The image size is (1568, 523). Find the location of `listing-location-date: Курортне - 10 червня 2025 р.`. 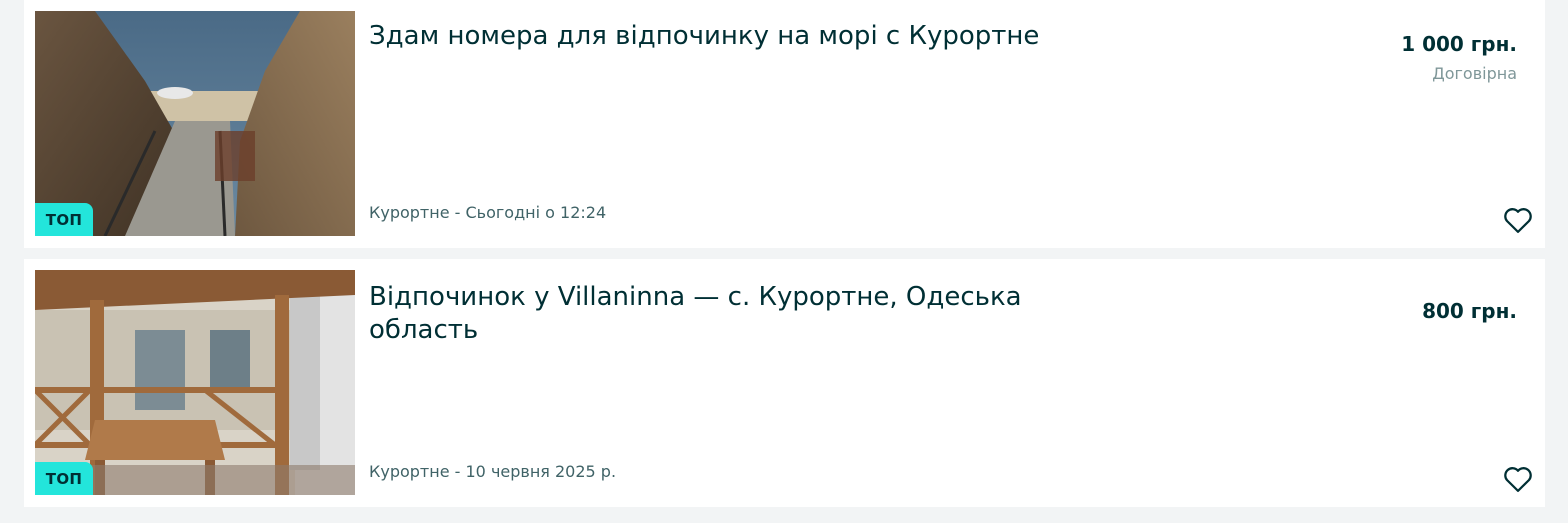

listing-location-date: Курортне - 10 червня 2025 р. is located at coordinates (493, 471).